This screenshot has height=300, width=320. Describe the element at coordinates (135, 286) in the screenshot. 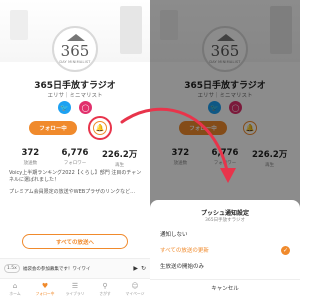

I see `user-icon: ☺` at that location.